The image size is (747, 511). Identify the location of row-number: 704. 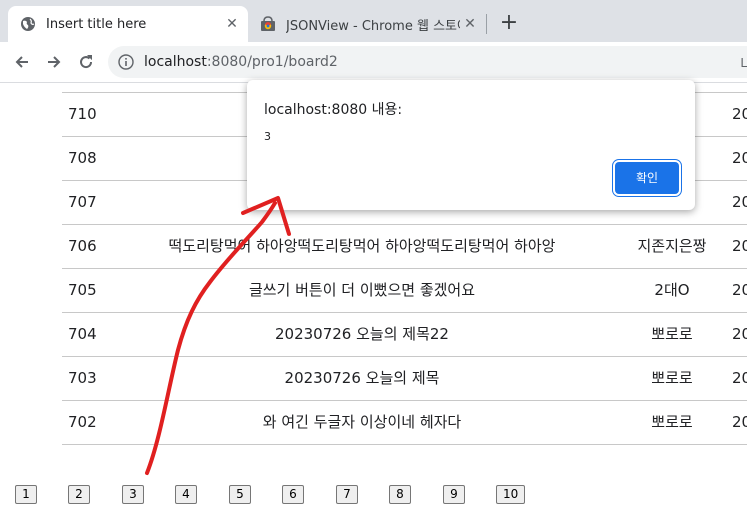
(82, 334).